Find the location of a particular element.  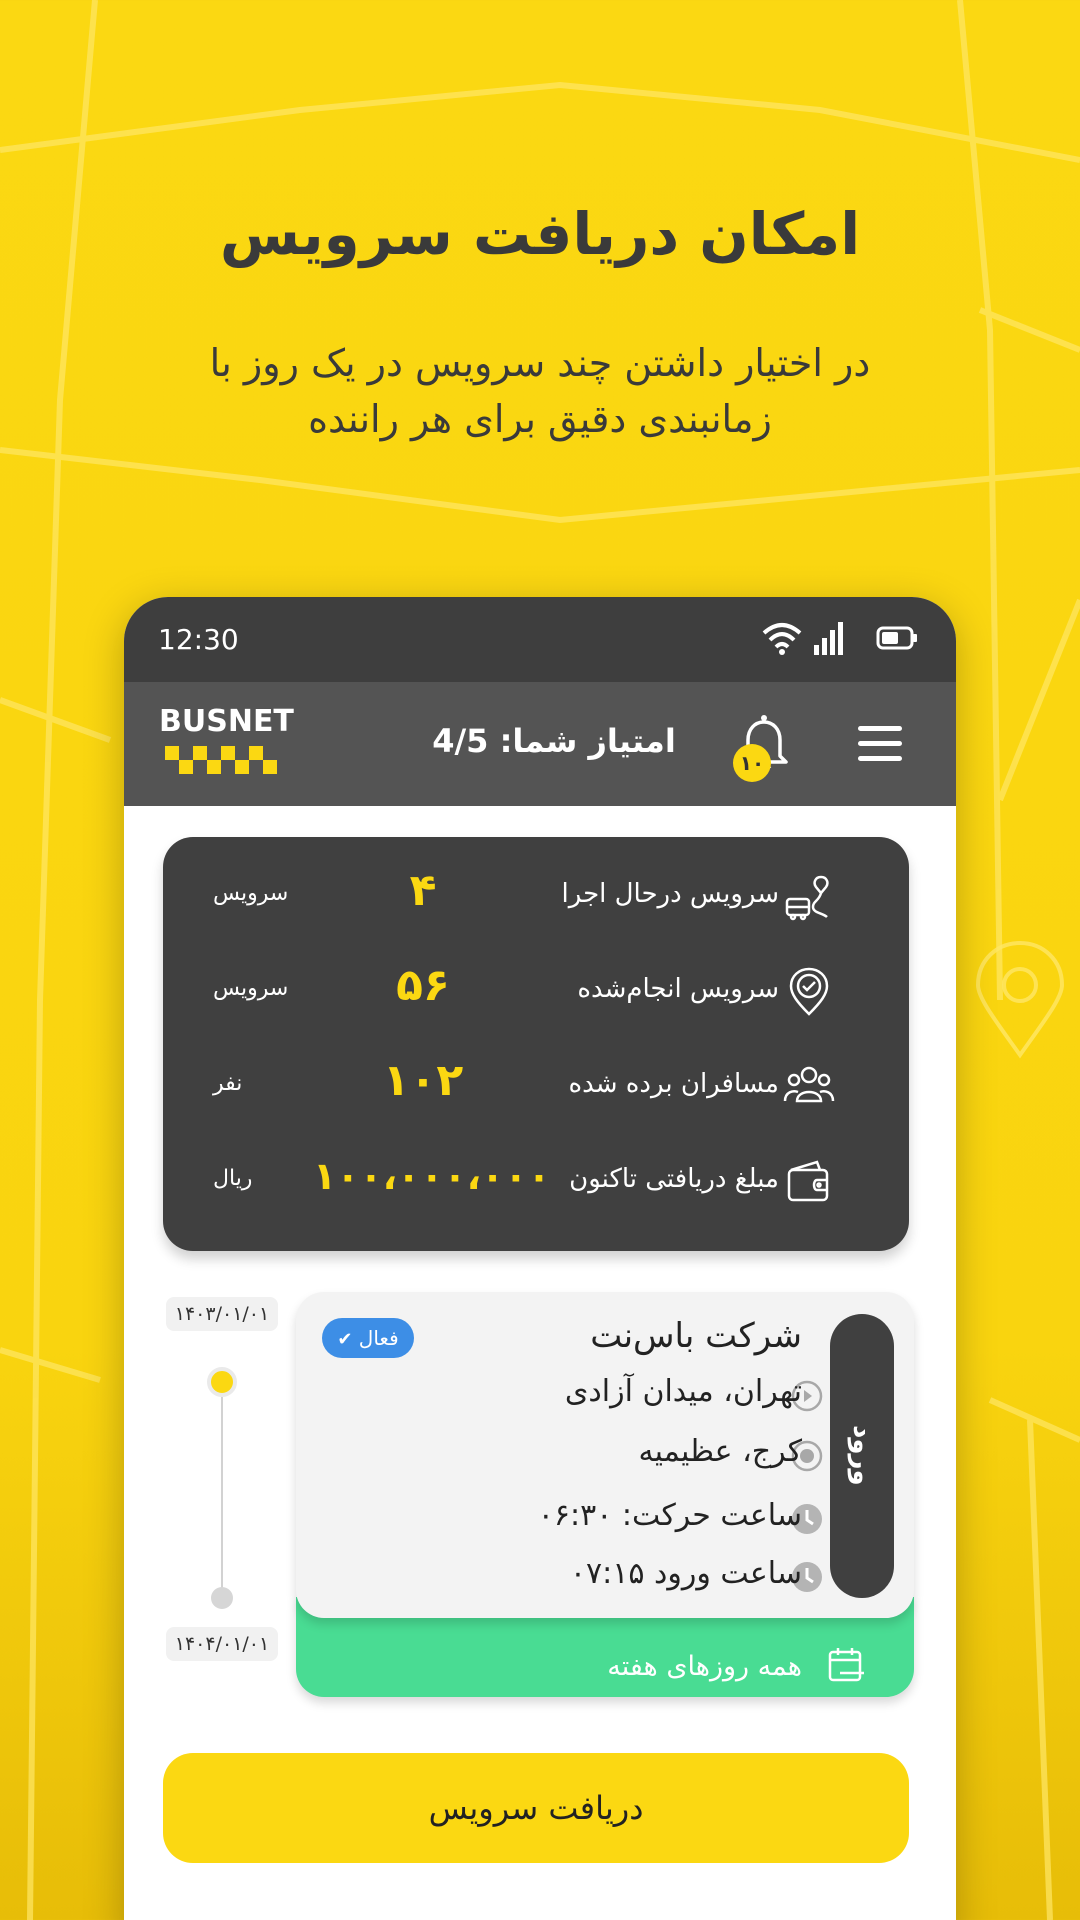

stat-unit: نفر is located at coordinates (228, 1083).